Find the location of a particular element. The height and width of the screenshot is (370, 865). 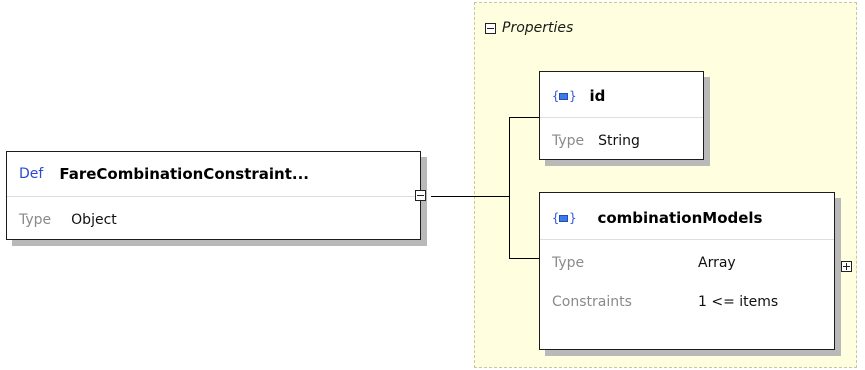

expand-array-icon is located at coordinates (846, 266).